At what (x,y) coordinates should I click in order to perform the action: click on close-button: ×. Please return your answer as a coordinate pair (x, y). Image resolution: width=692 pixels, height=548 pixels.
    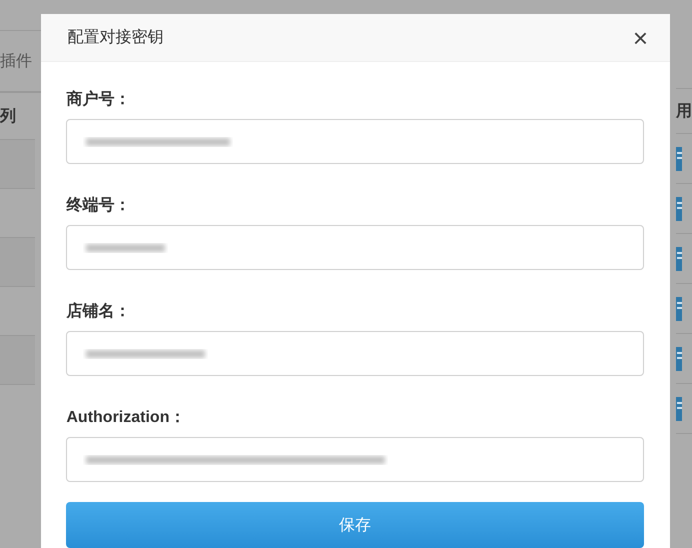
    Looking at the image, I should click on (640, 37).